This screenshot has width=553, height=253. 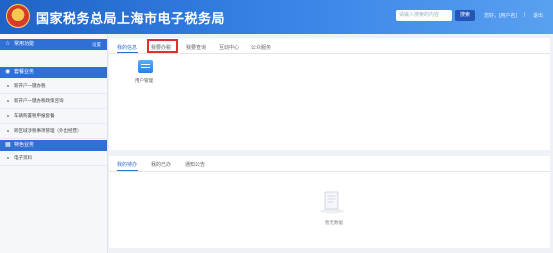 I want to click on tab-public-service: 公众服务, so click(x=261, y=47).